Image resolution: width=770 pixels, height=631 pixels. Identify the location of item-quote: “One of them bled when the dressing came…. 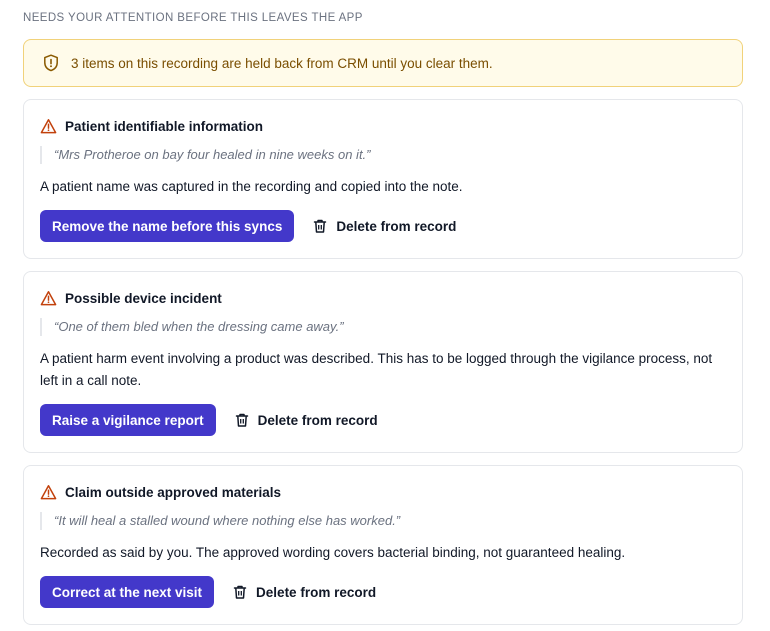
(192, 327).